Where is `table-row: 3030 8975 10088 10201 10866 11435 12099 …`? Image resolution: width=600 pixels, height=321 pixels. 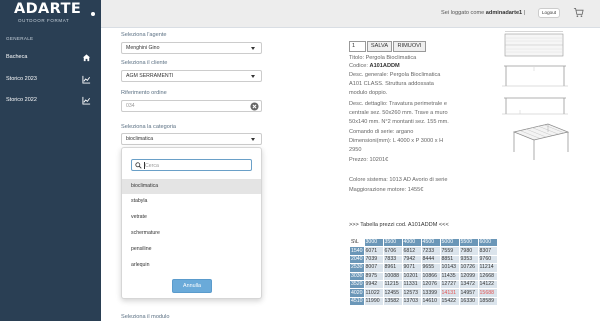 table-row: 3030 8975 10088 10201 10866 11435 12099 … is located at coordinates (423, 276).